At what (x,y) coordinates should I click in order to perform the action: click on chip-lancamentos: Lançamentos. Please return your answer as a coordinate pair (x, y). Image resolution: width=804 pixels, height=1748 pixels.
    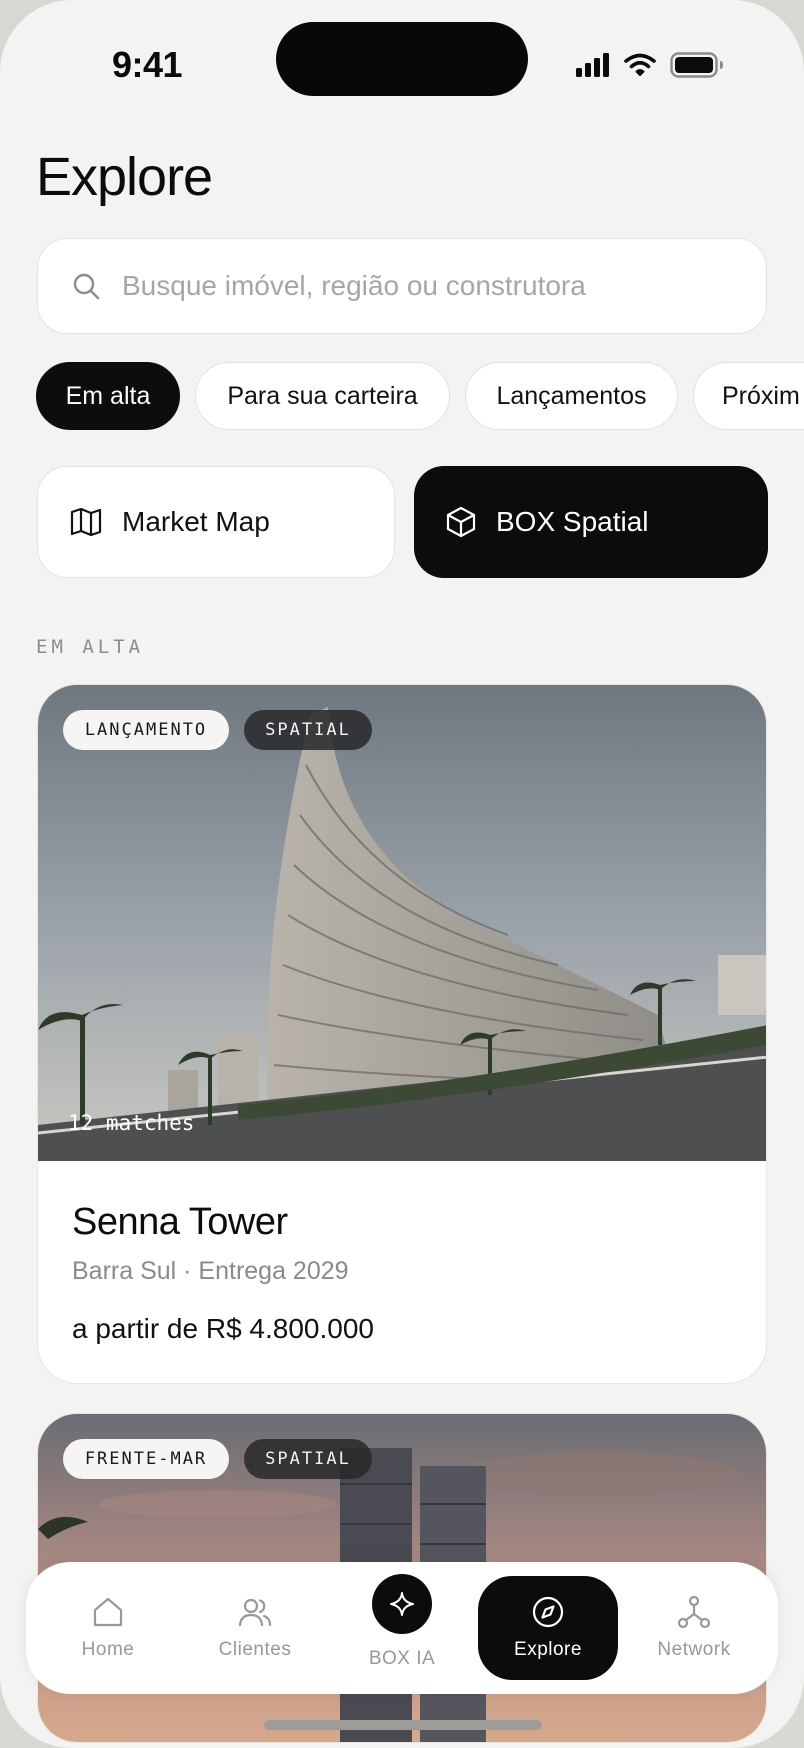
    Looking at the image, I should click on (571, 396).